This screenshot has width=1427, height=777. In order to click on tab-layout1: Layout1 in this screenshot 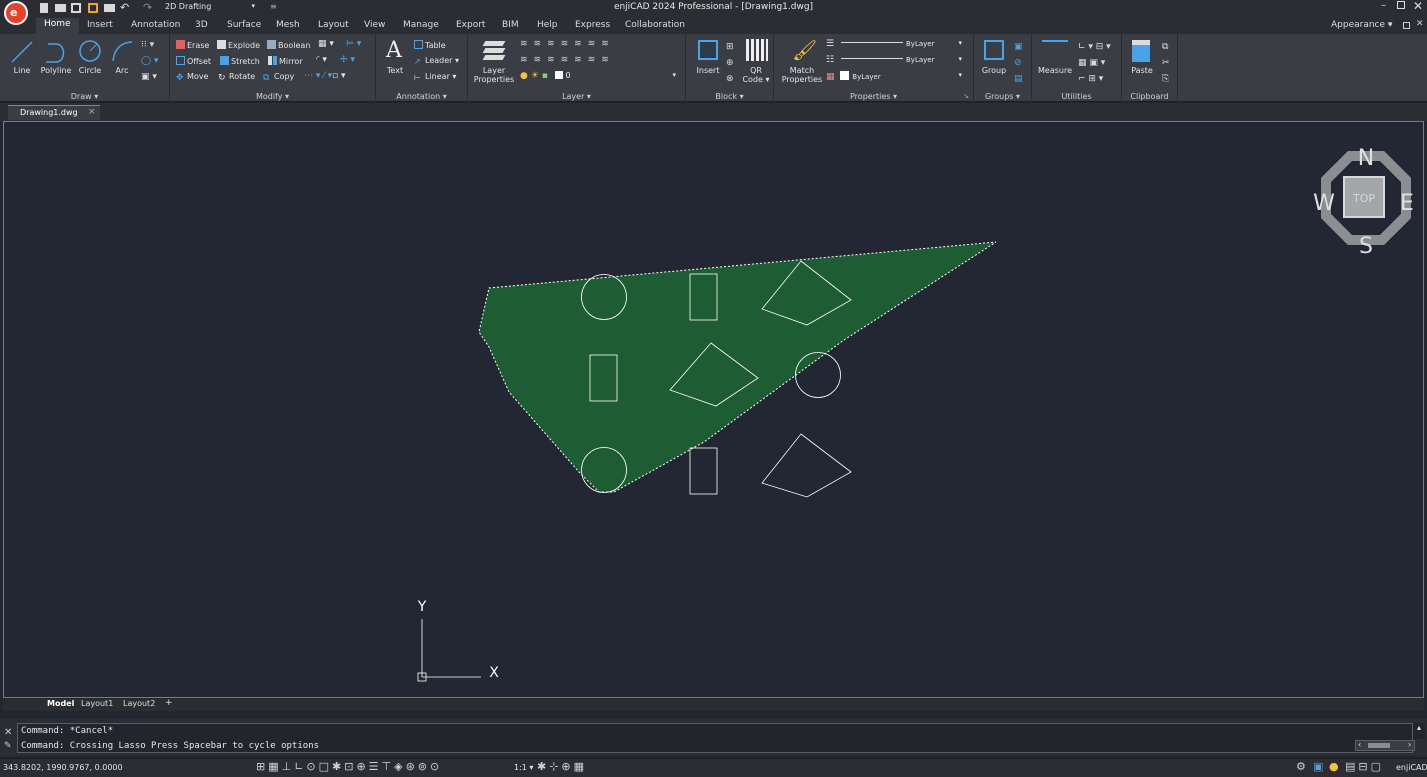, I will do `click(97, 703)`.